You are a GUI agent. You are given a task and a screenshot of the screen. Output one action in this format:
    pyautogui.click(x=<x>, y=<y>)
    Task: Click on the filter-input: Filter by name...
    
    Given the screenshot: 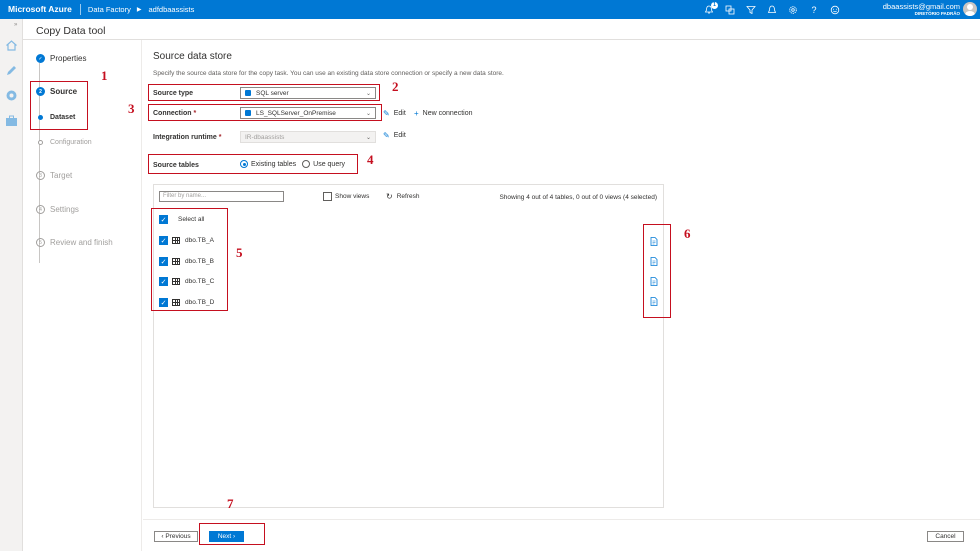 What is the action you would take?
    pyautogui.click(x=221, y=196)
    